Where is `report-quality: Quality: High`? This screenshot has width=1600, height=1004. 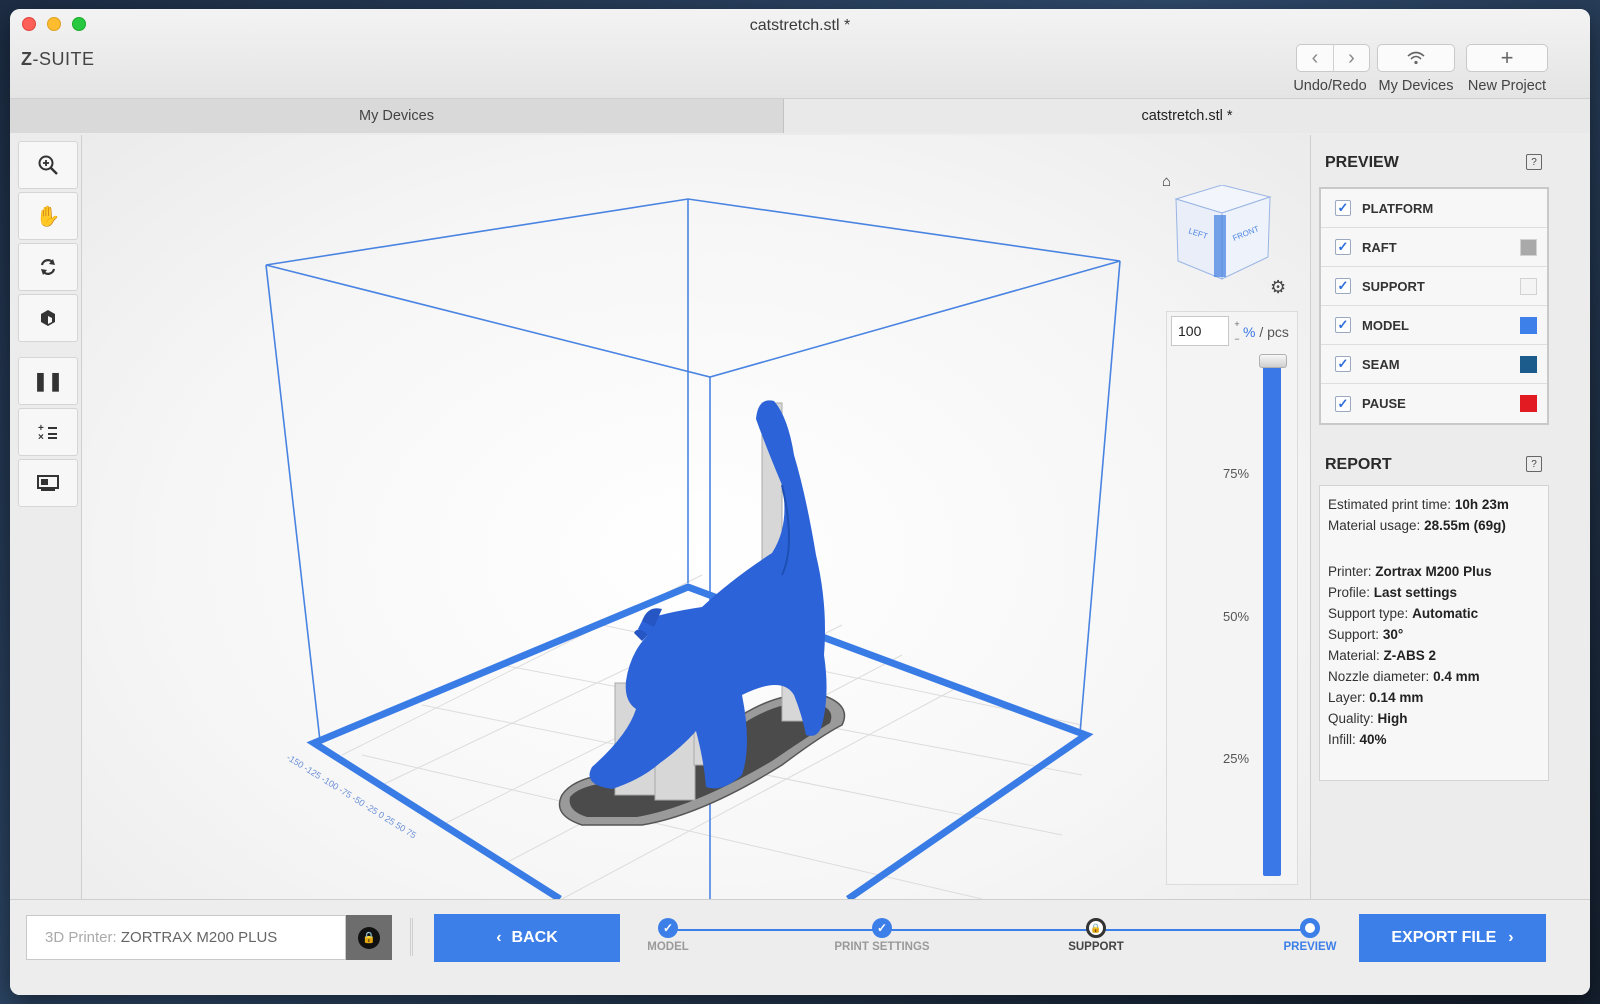
report-quality: Quality: High is located at coordinates (1368, 718).